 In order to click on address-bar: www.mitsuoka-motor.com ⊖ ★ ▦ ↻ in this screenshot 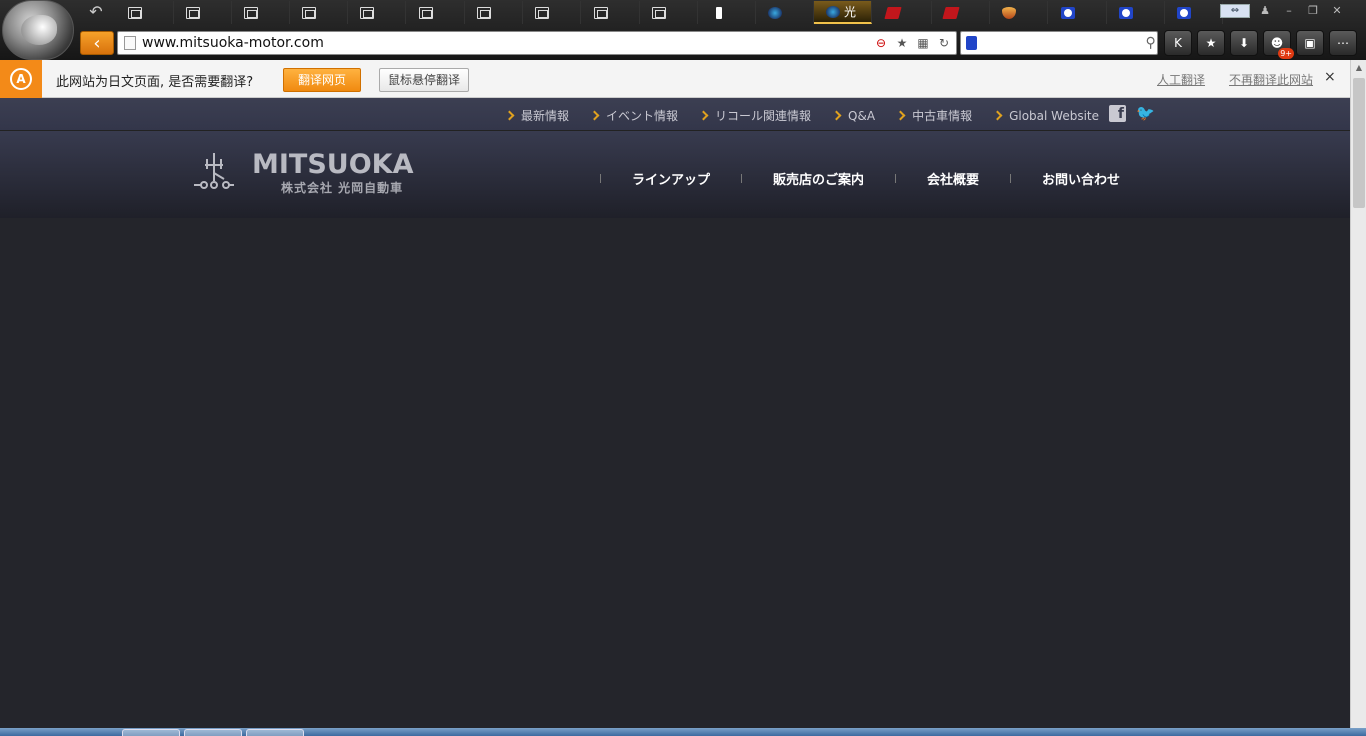, I will do `click(537, 43)`.